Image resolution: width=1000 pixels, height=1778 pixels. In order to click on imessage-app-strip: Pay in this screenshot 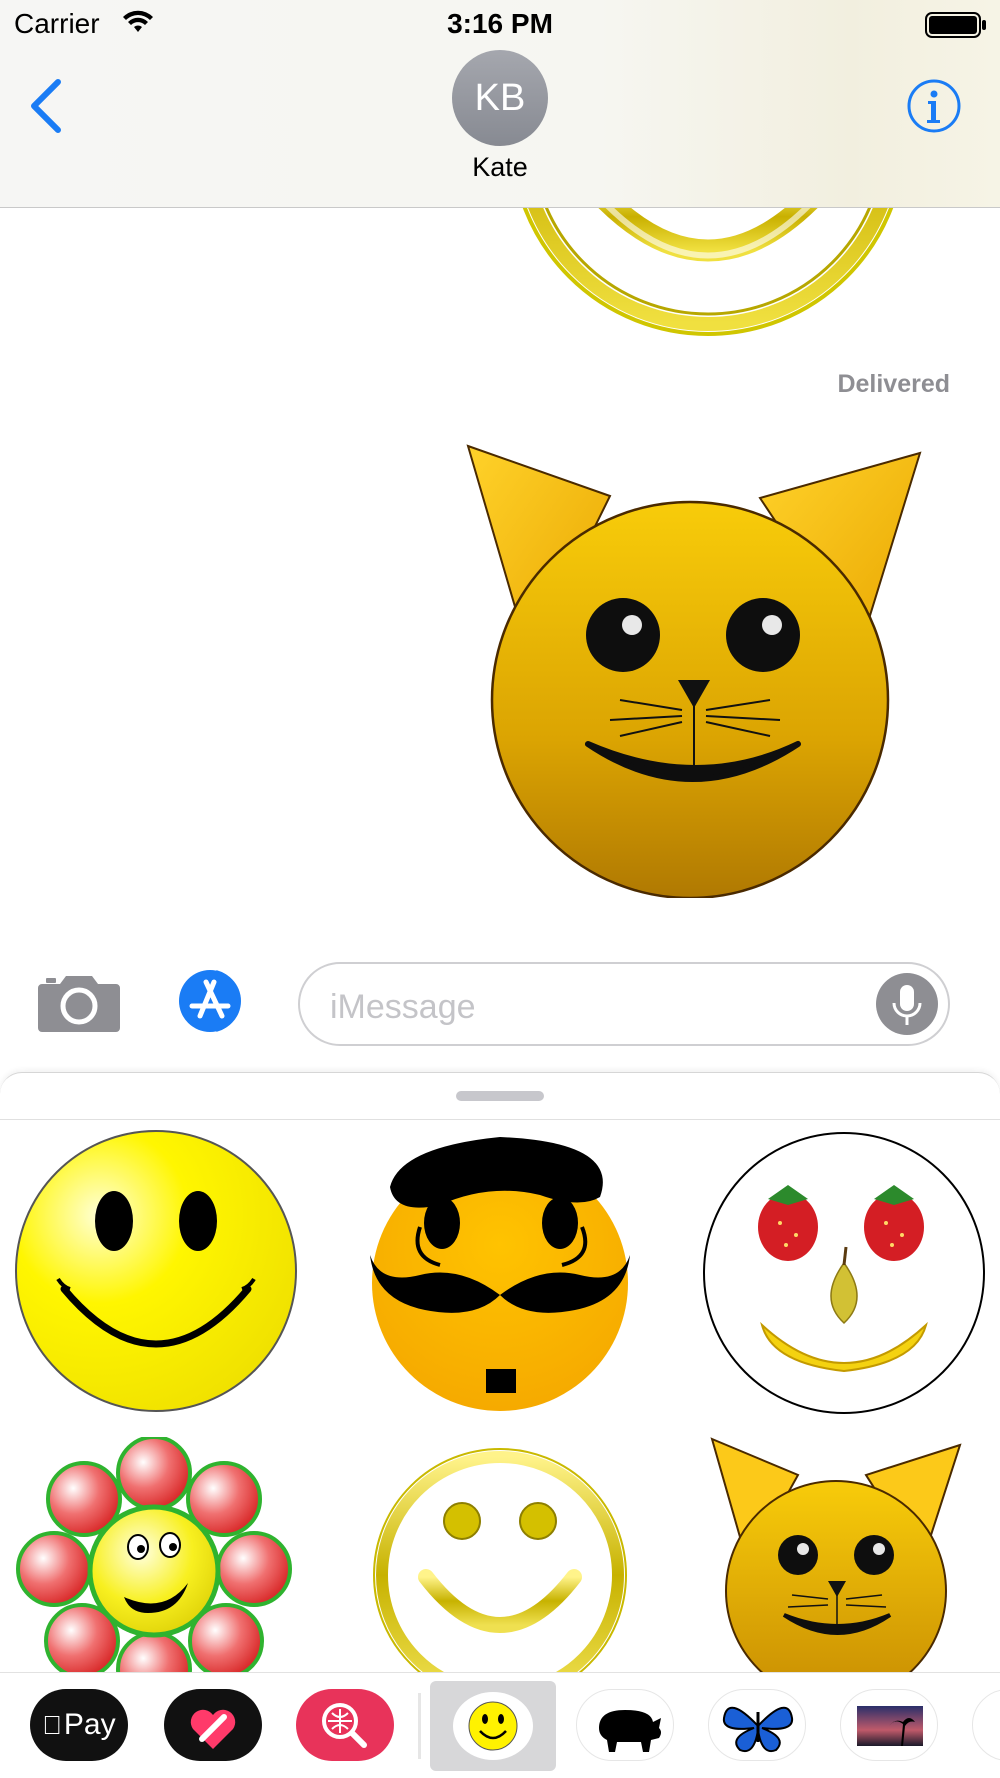, I will do `click(500, 1725)`.